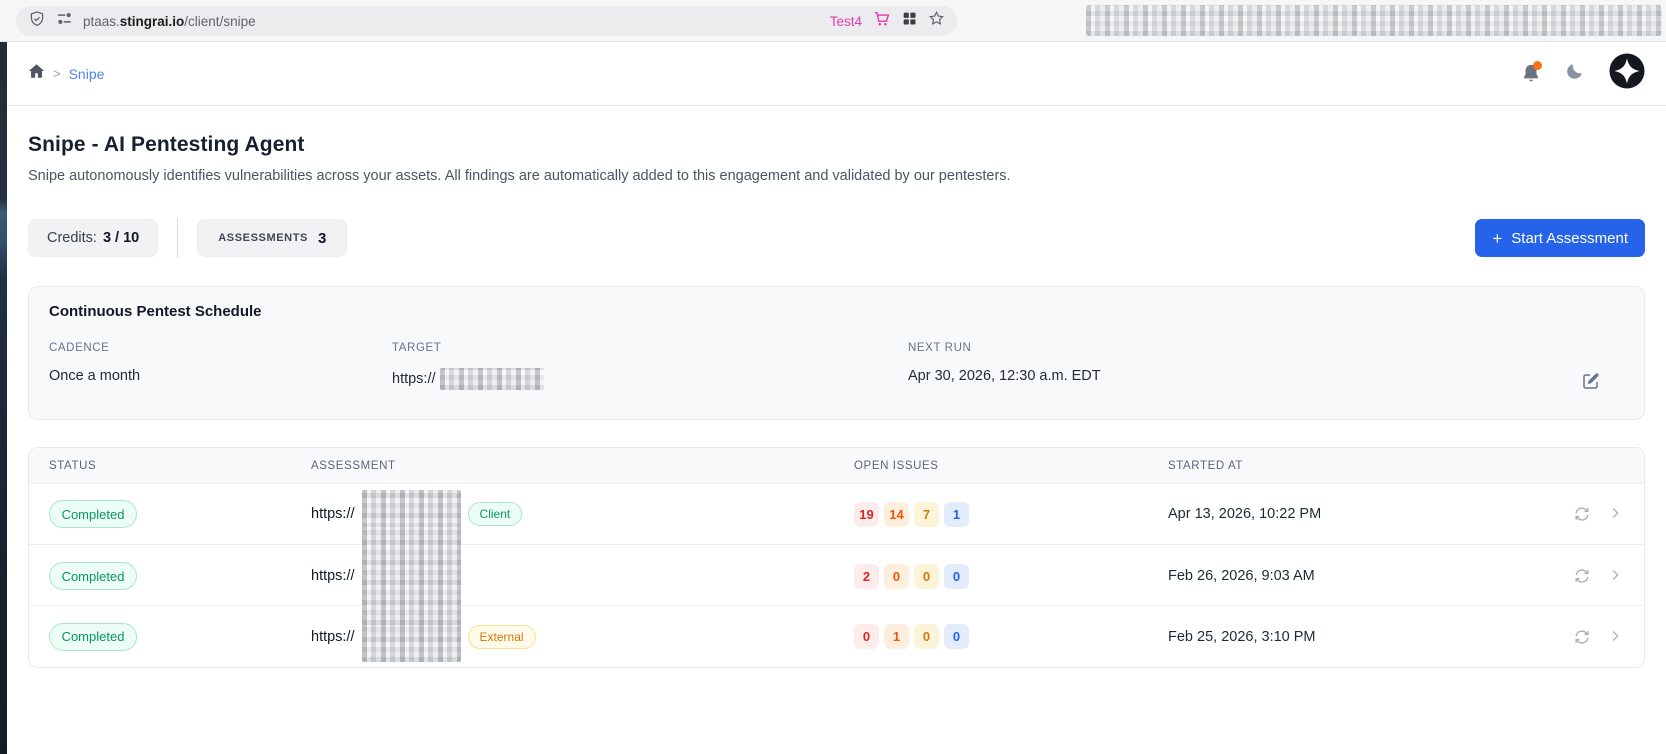 This screenshot has height=754, width=1666. Describe the element at coordinates (495, 514) in the screenshot. I see `tag-badge: Client` at that location.